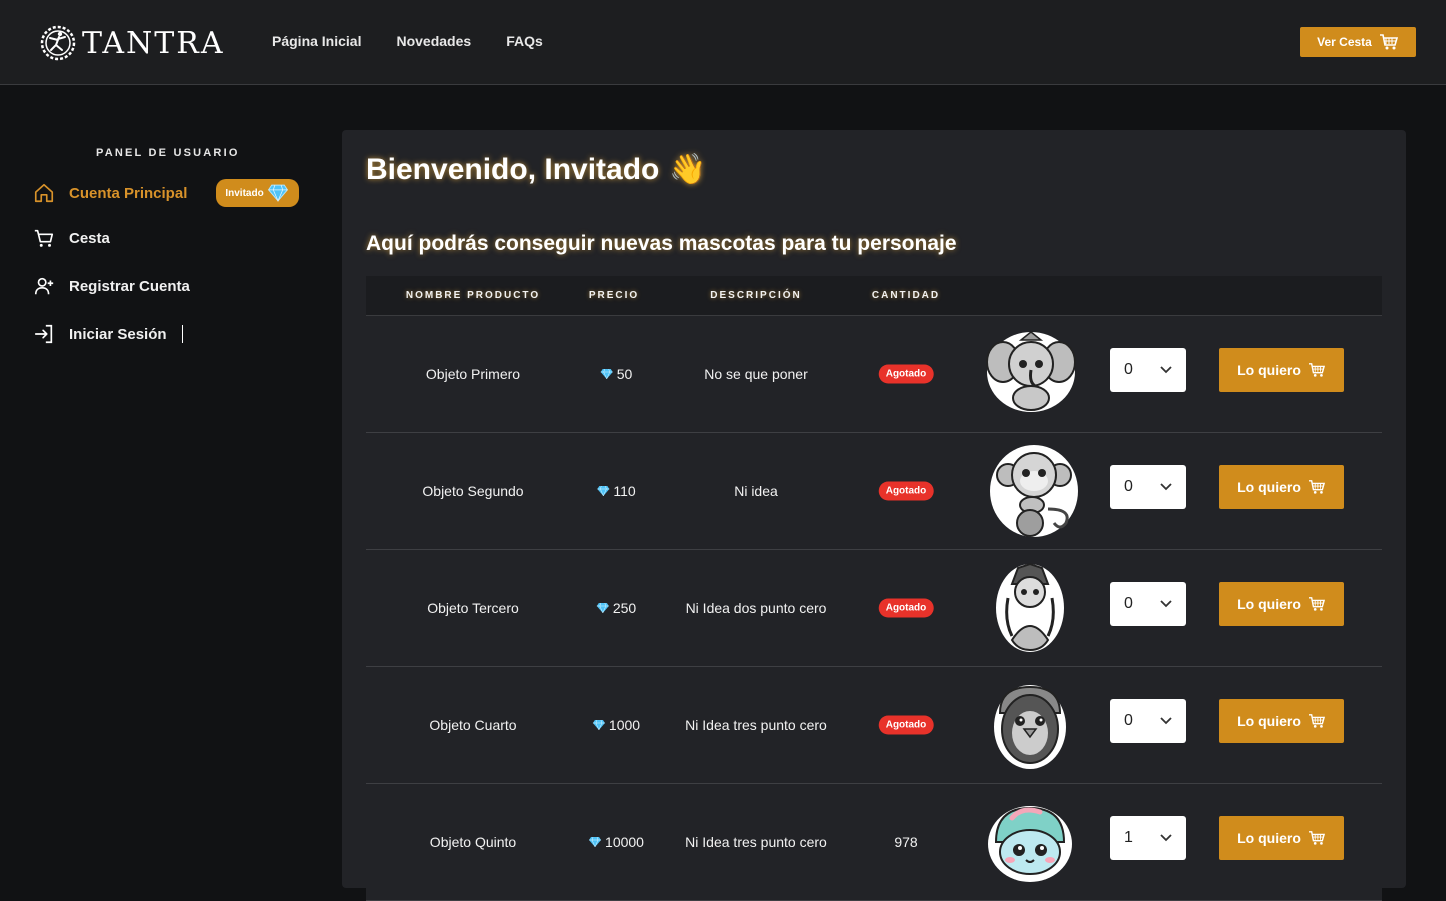 Image resolution: width=1446 pixels, height=901 pixels. I want to click on penguin-pet-image, so click(1030, 727).